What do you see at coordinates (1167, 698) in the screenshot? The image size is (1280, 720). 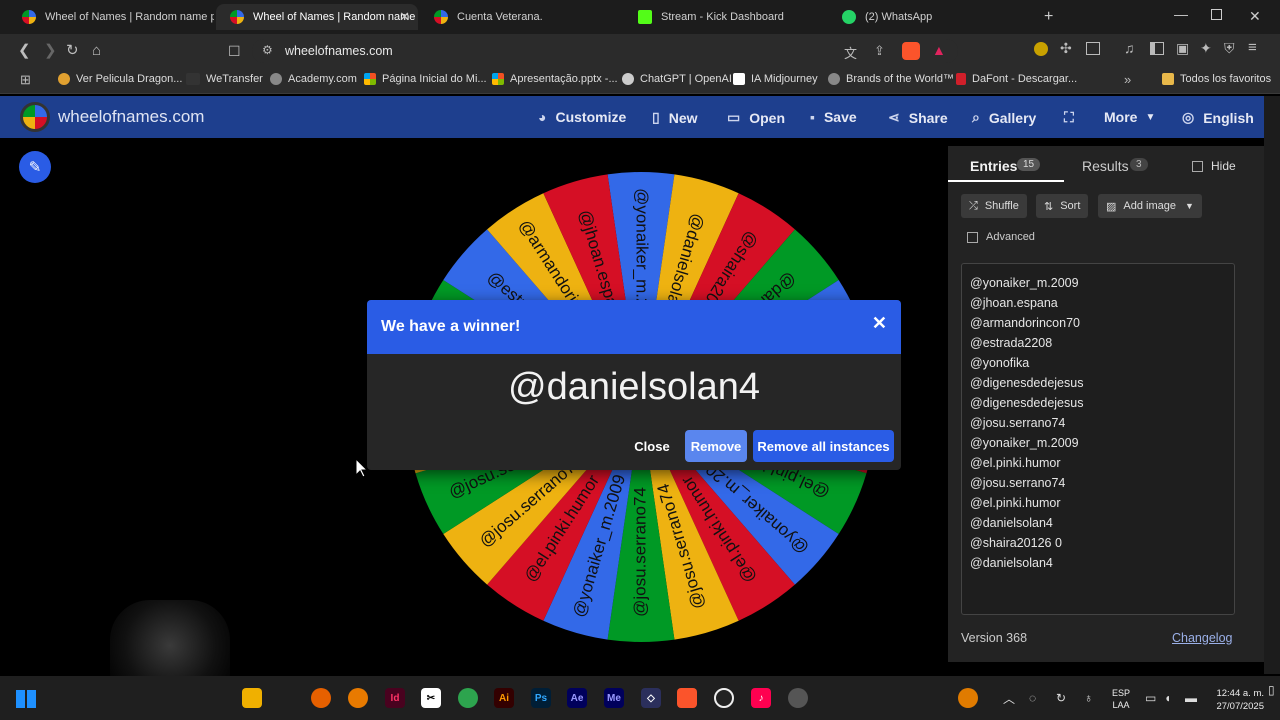 I see `volume-icon: ◖` at bounding box center [1167, 698].